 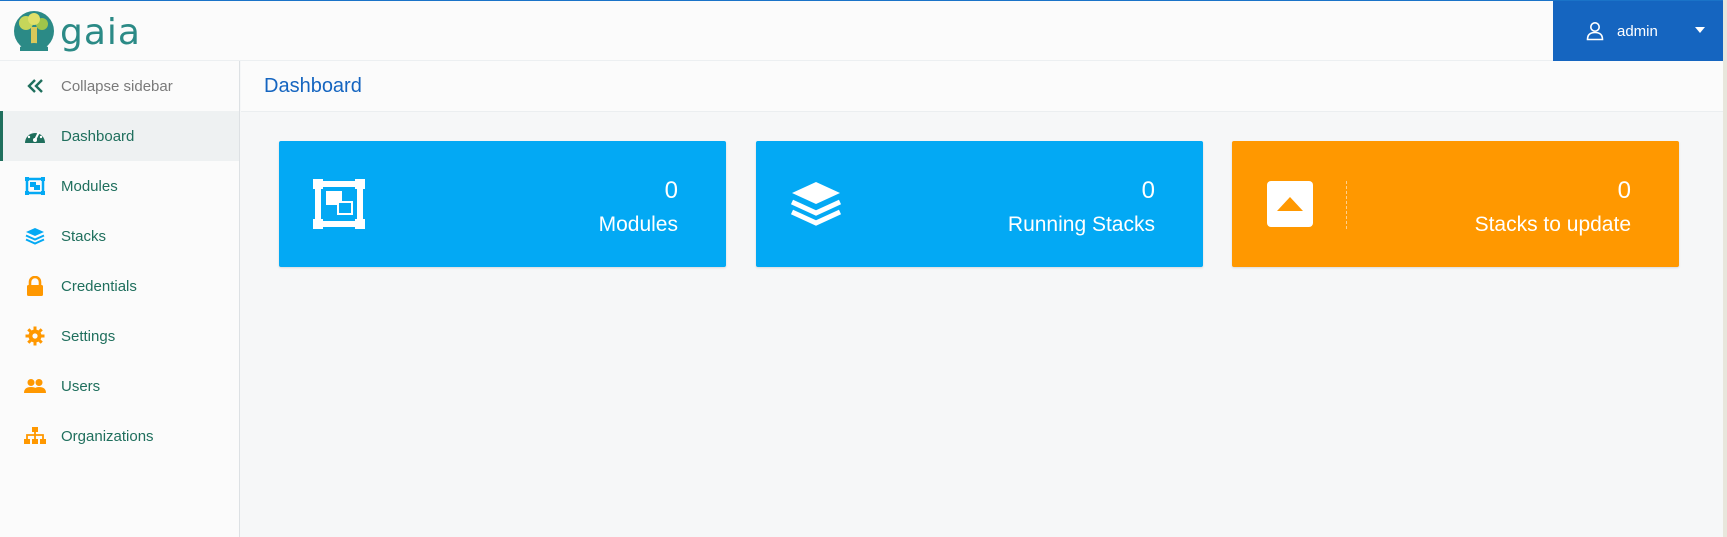 I want to click on modules-count: 0, so click(x=671, y=190).